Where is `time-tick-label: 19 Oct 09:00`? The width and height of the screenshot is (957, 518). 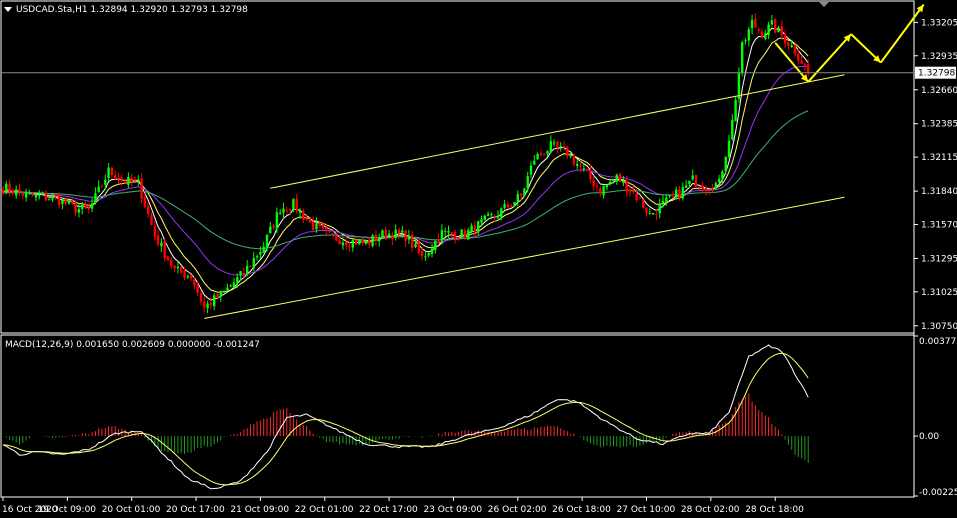
time-tick-label: 19 Oct 09:00 is located at coordinates (66, 510).